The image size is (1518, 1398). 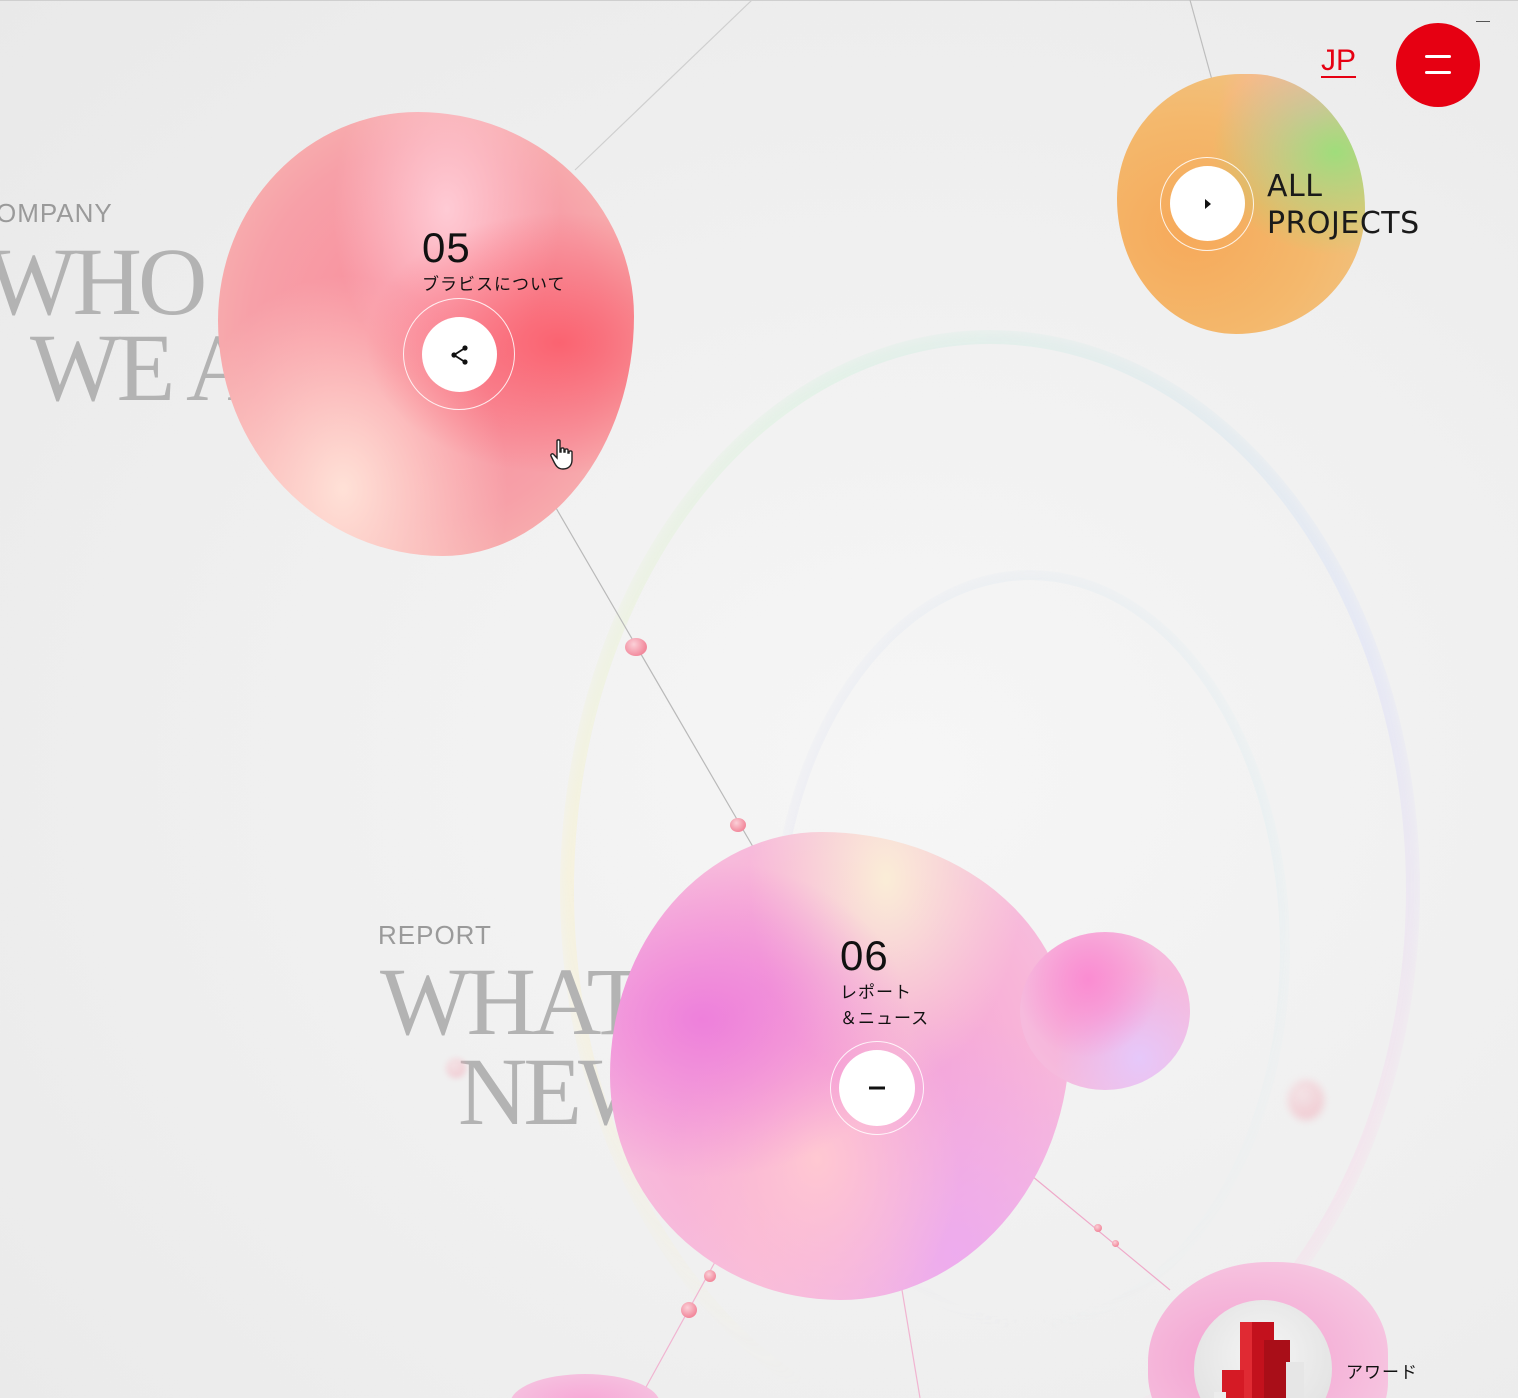 What do you see at coordinates (435, 935) in the screenshot?
I see `section-report-eyebrow: REPORT` at bounding box center [435, 935].